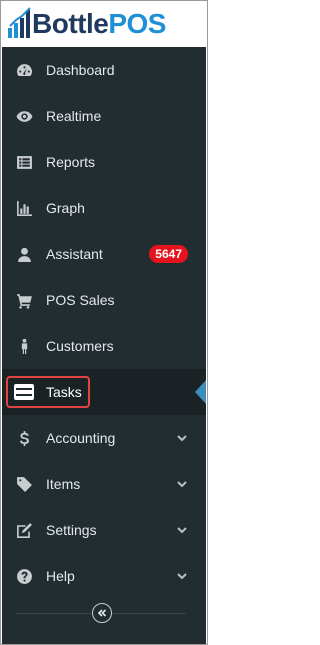 This screenshot has width=320, height=645. What do you see at coordinates (65, 208) in the screenshot?
I see `sidebar-item-label: Graph` at bounding box center [65, 208].